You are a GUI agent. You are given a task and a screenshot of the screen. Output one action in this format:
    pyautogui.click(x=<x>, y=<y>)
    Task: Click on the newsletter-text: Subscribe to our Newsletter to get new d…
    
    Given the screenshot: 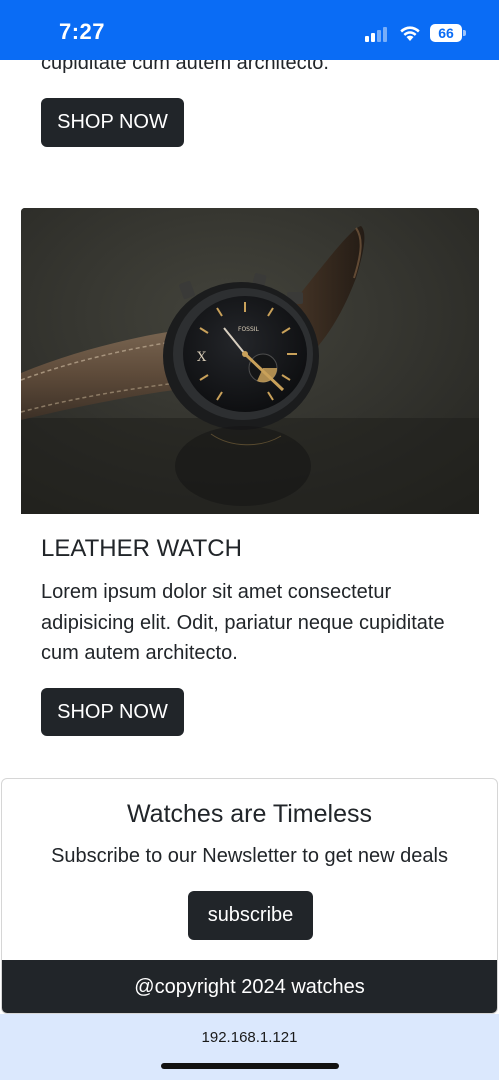 What is the action you would take?
    pyautogui.click(x=249, y=856)
    